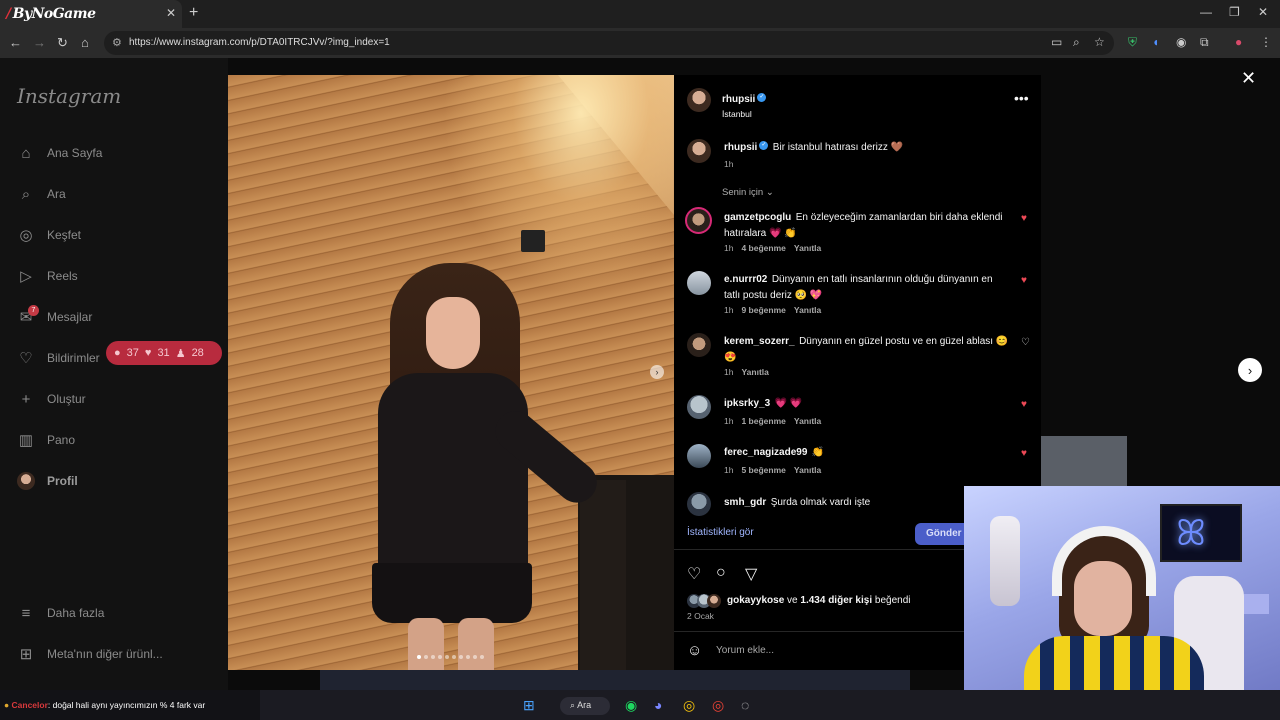 The image size is (1280, 720). What do you see at coordinates (47, 481) in the screenshot?
I see `sidebar-item-profile: Profil` at bounding box center [47, 481].